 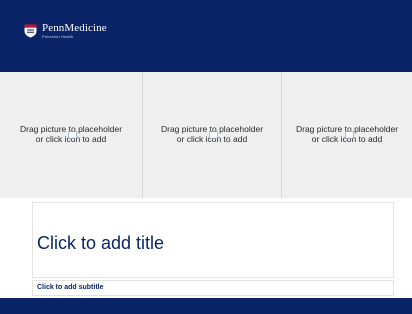 I want to click on brand-name: PennMedicine, so click(x=74, y=28).